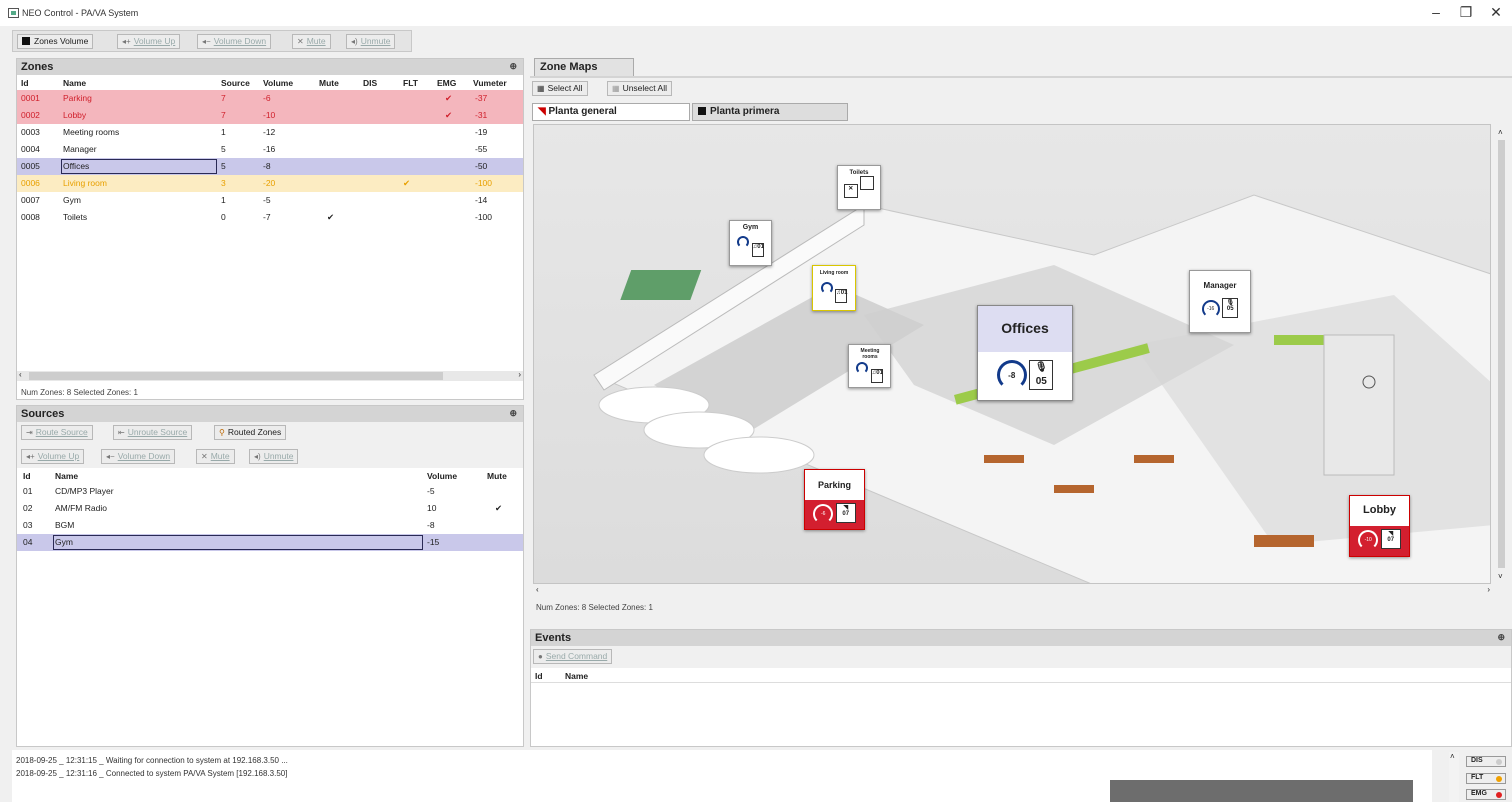 The width and height of the screenshot is (1512, 802). Describe the element at coordinates (270, 183) in the screenshot. I see `zone-row: 0006 Living room 3 -20 ✔ -100` at that location.